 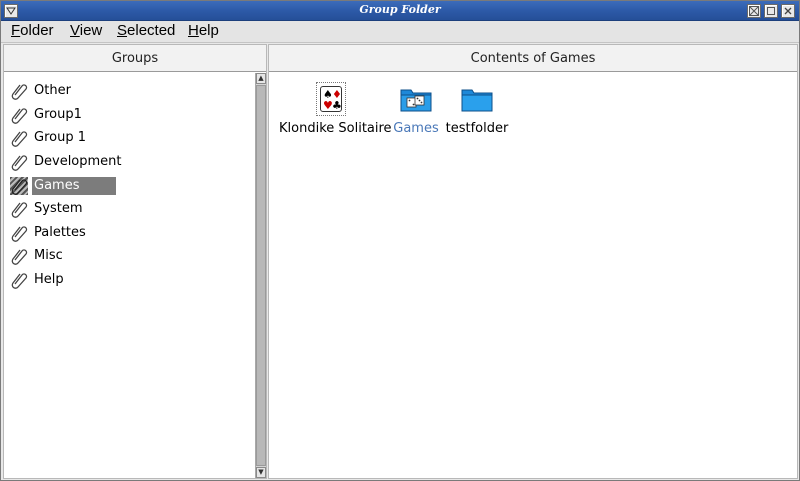 What do you see at coordinates (146, 30) in the screenshot?
I see `menu-selected: Selected` at bounding box center [146, 30].